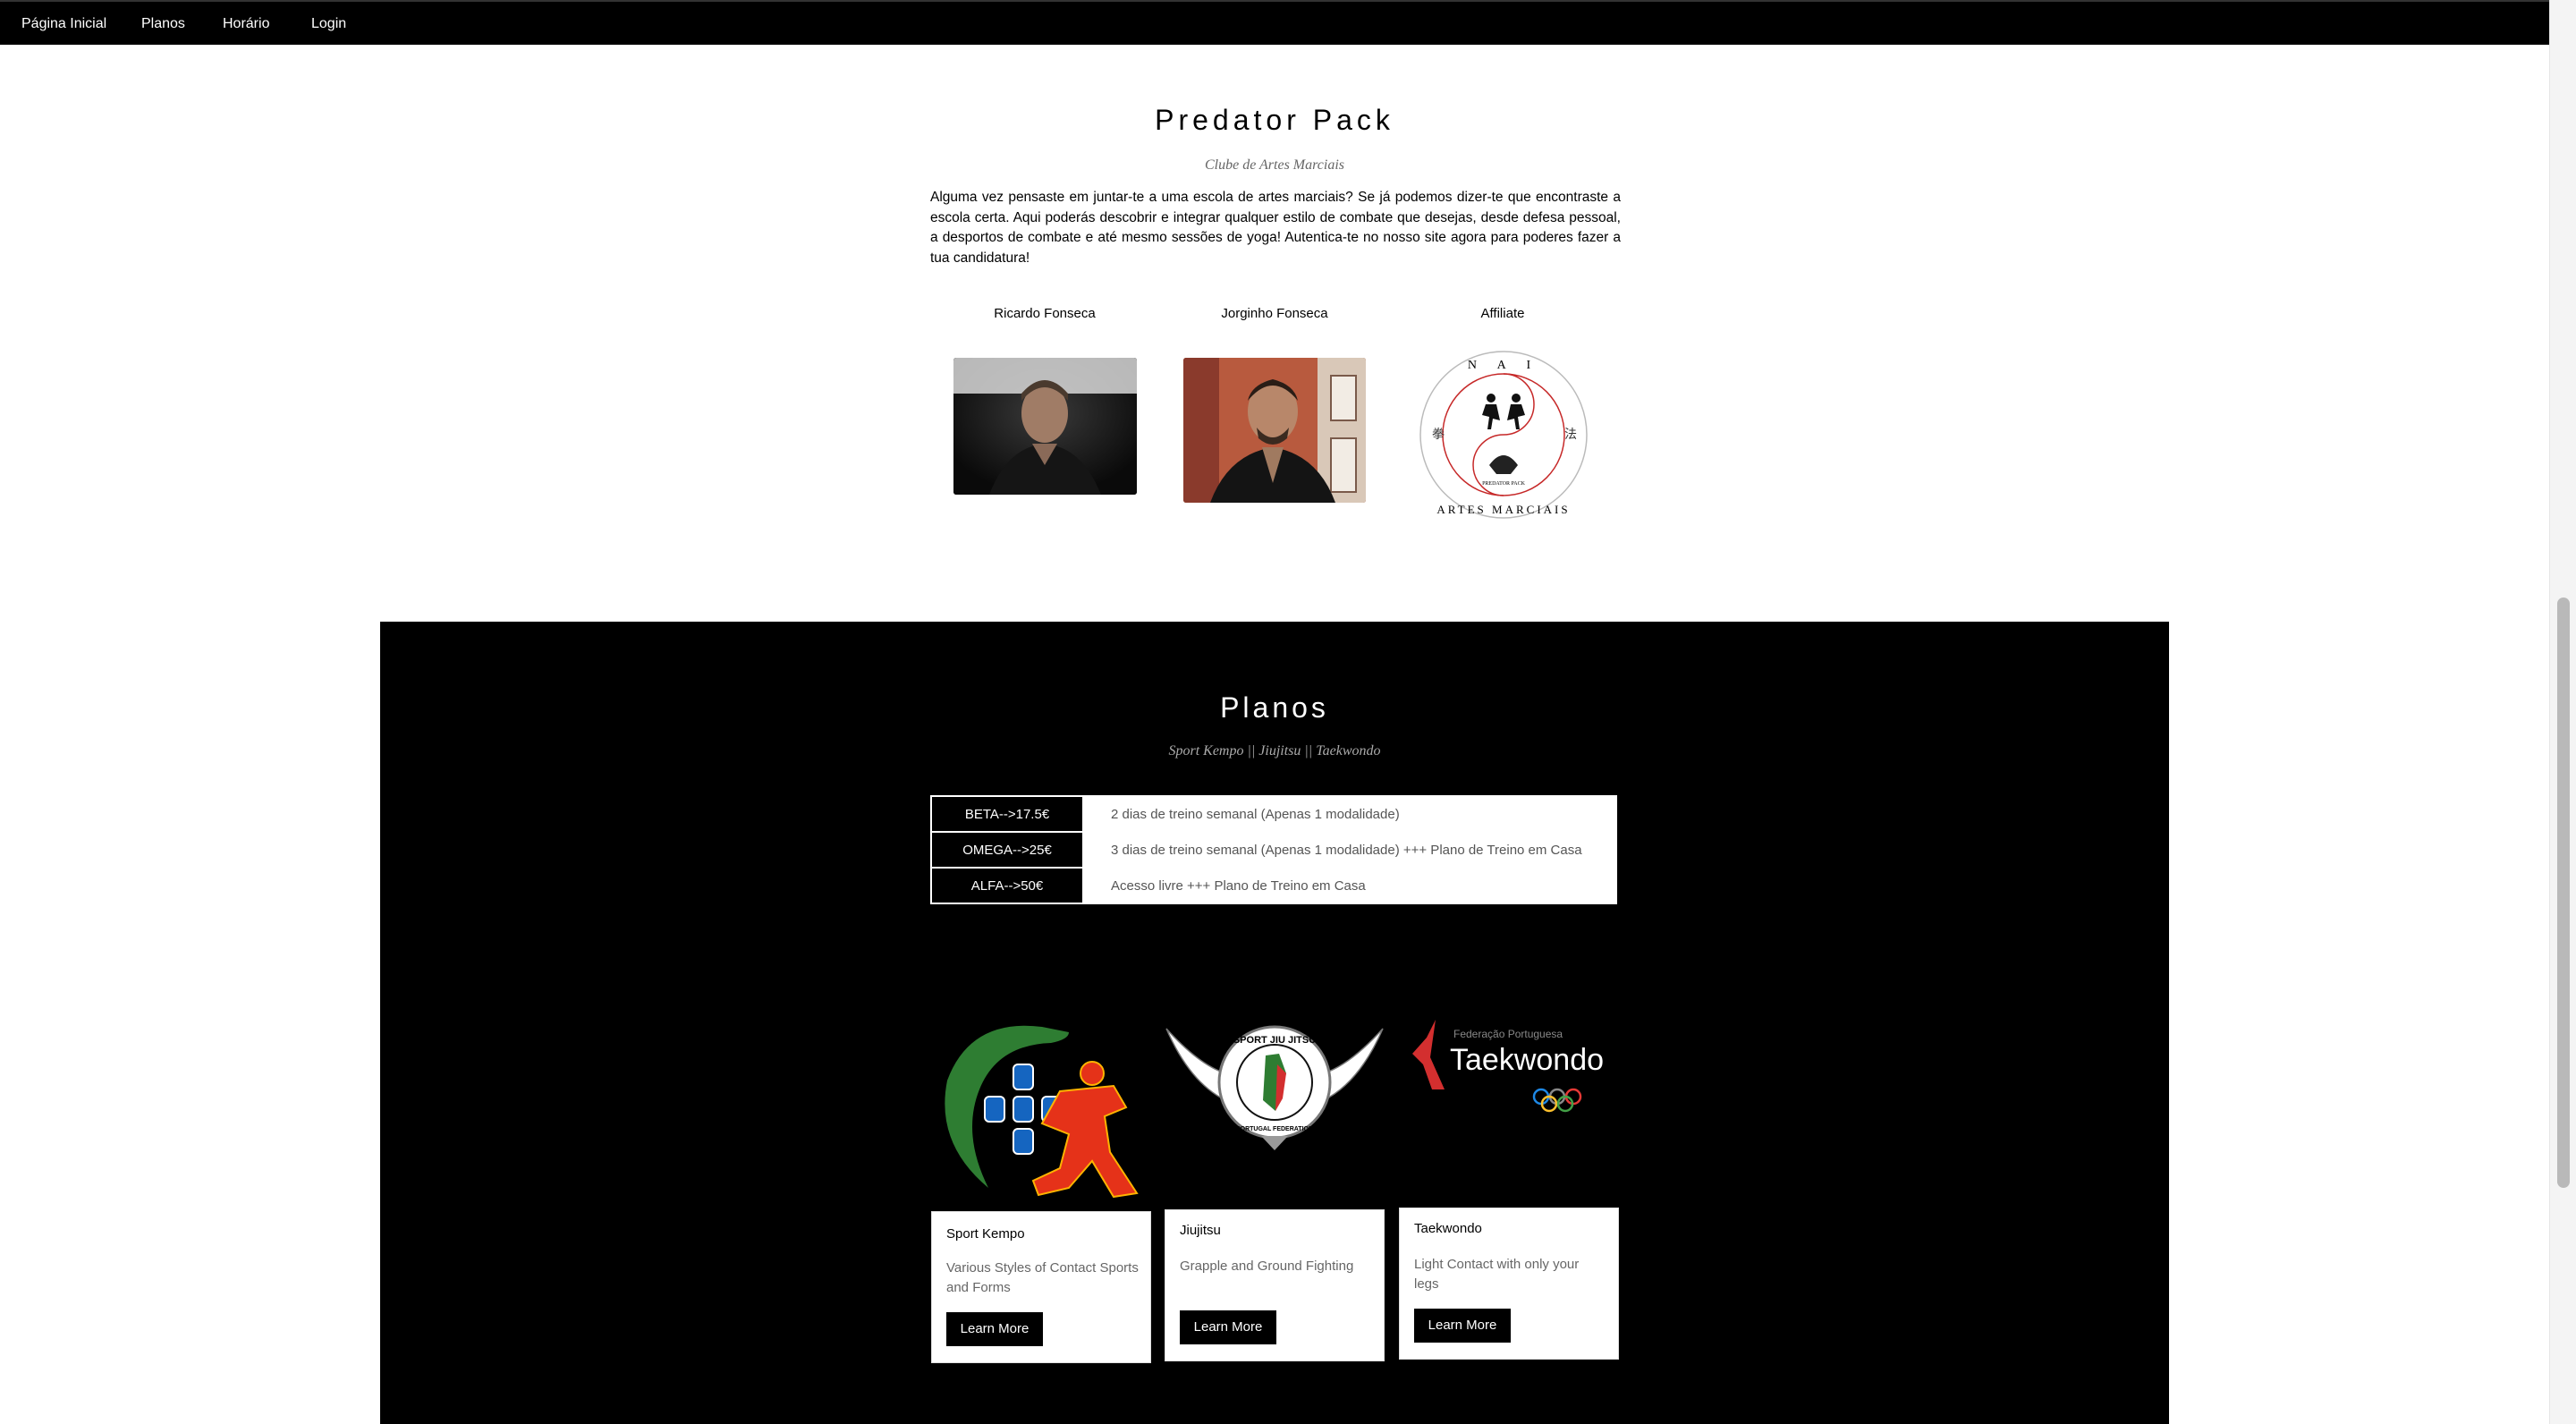 The width and height of the screenshot is (2576, 1424). I want to click on affiliate-logo-center-text: PREDATOR PACK, so click(1504, 484).